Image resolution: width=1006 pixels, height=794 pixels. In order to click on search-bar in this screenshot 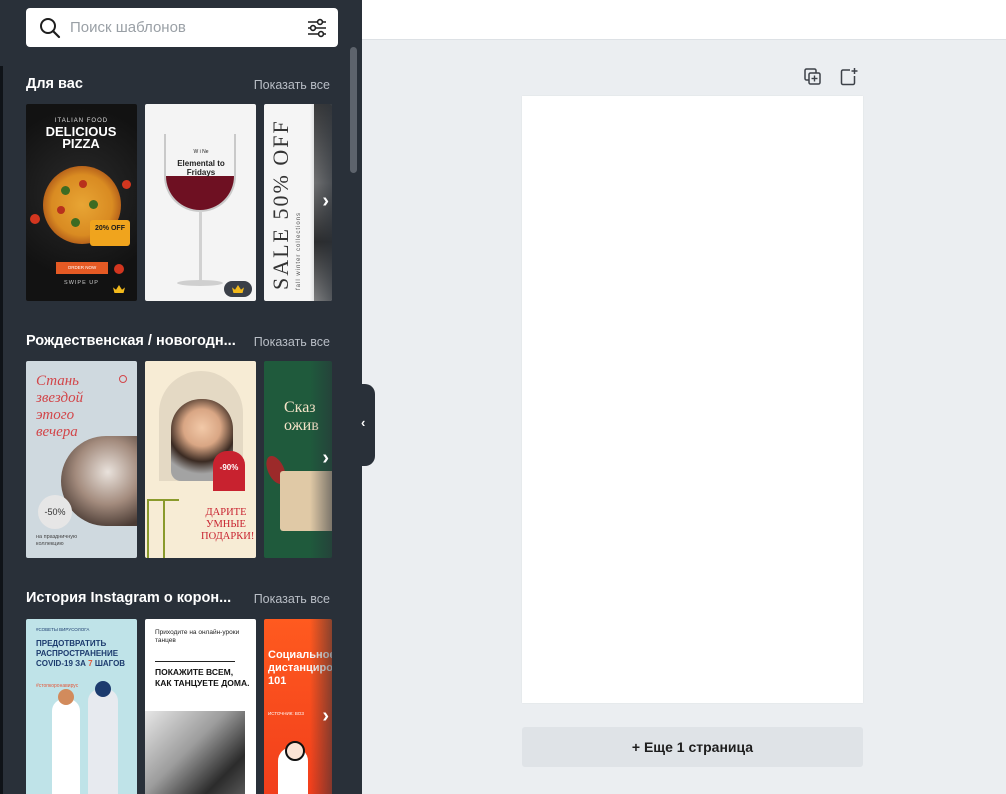, I will do `click(182, 27)`.